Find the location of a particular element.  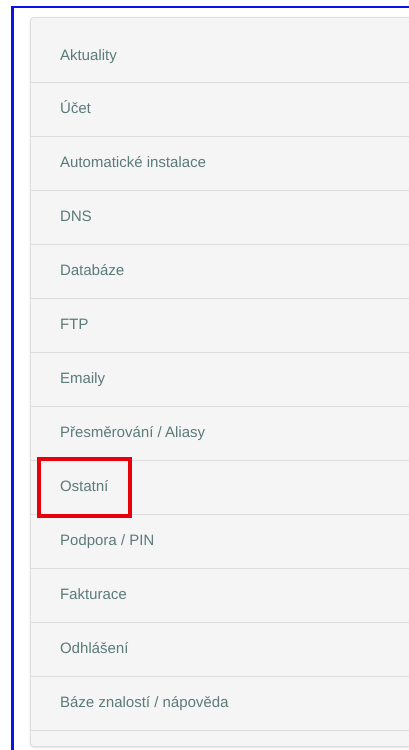

menu-link: Aktuality is located at coordinates (88, 56).